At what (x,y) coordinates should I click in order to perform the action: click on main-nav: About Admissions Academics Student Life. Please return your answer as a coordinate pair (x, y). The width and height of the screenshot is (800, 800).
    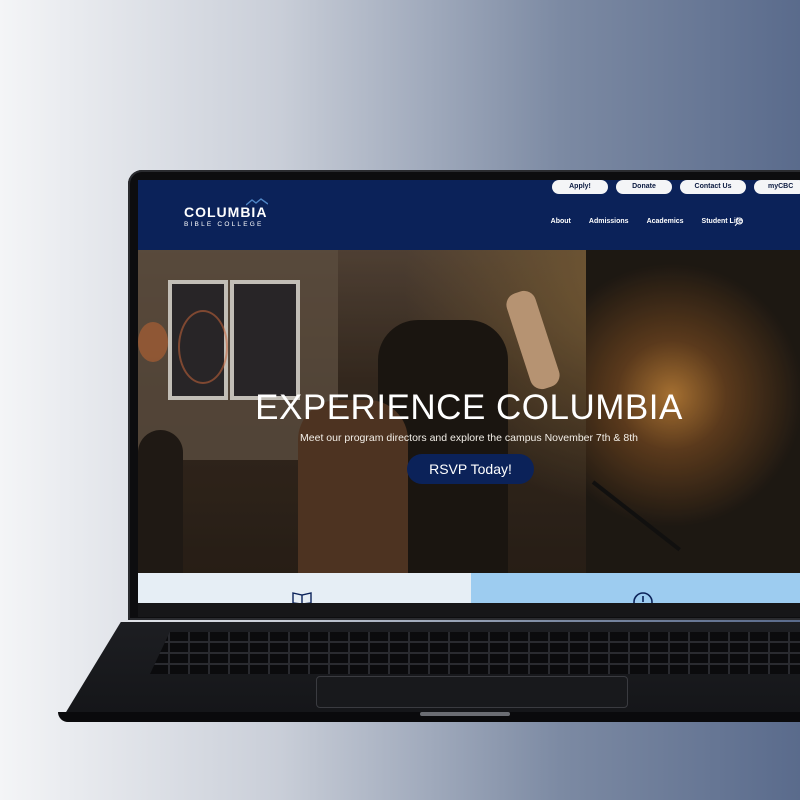
    Looking at the image, I should click on (646, 221).